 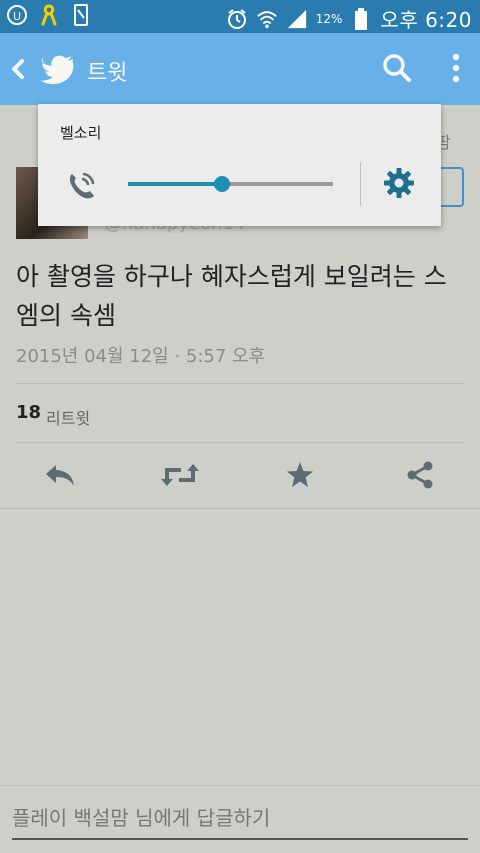 What do you see at coordinates (49, 15) in the screenshot?
I see `yellow-ribbon-icon` at bounding box center [49, 15].